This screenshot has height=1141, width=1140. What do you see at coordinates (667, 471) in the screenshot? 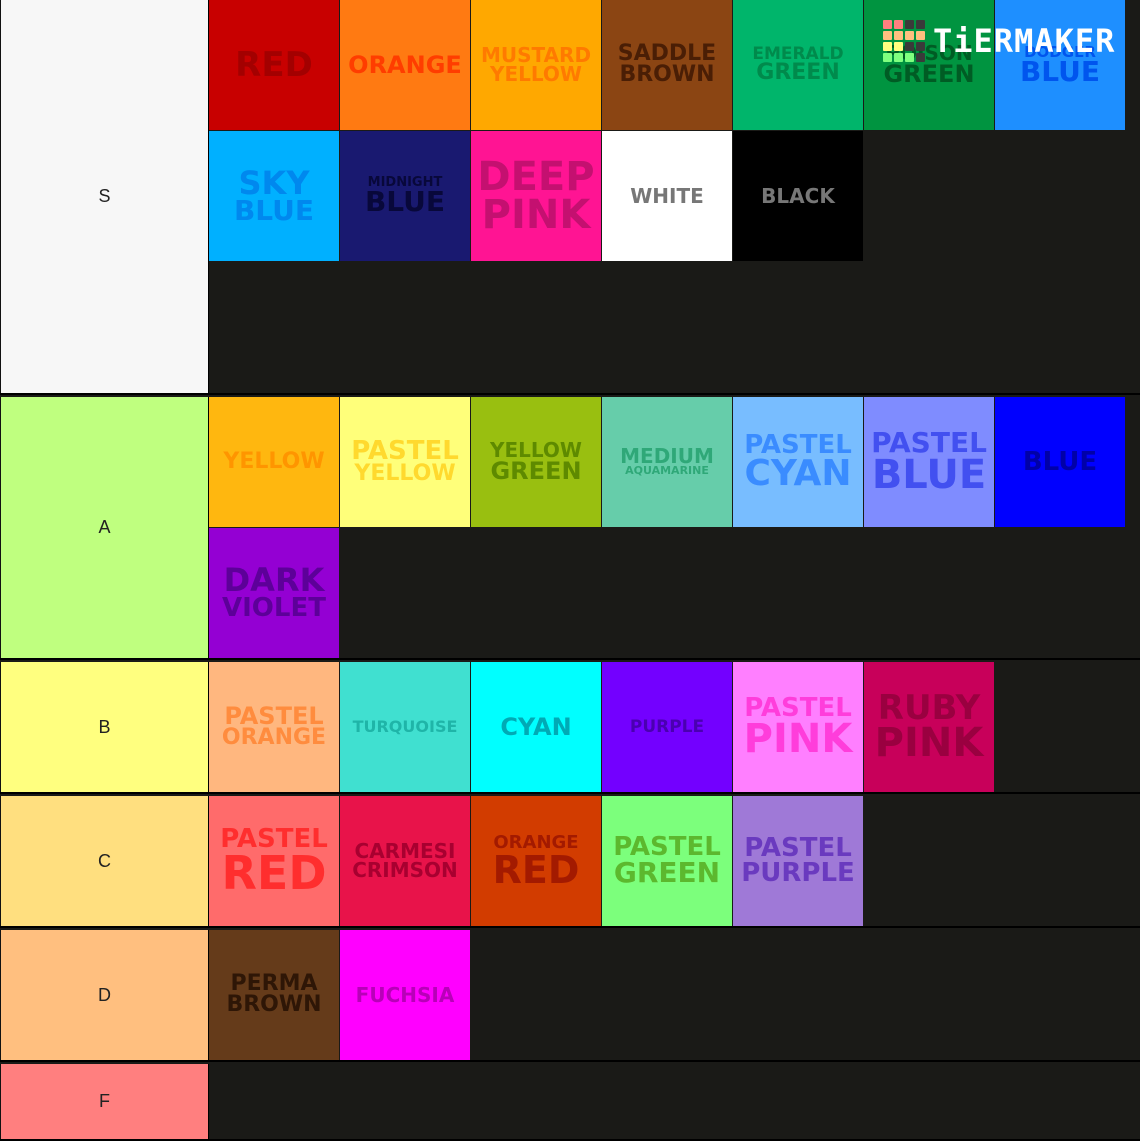
I see `tier-item-text: AQUAMARINE` at bounding box center [667, 471].